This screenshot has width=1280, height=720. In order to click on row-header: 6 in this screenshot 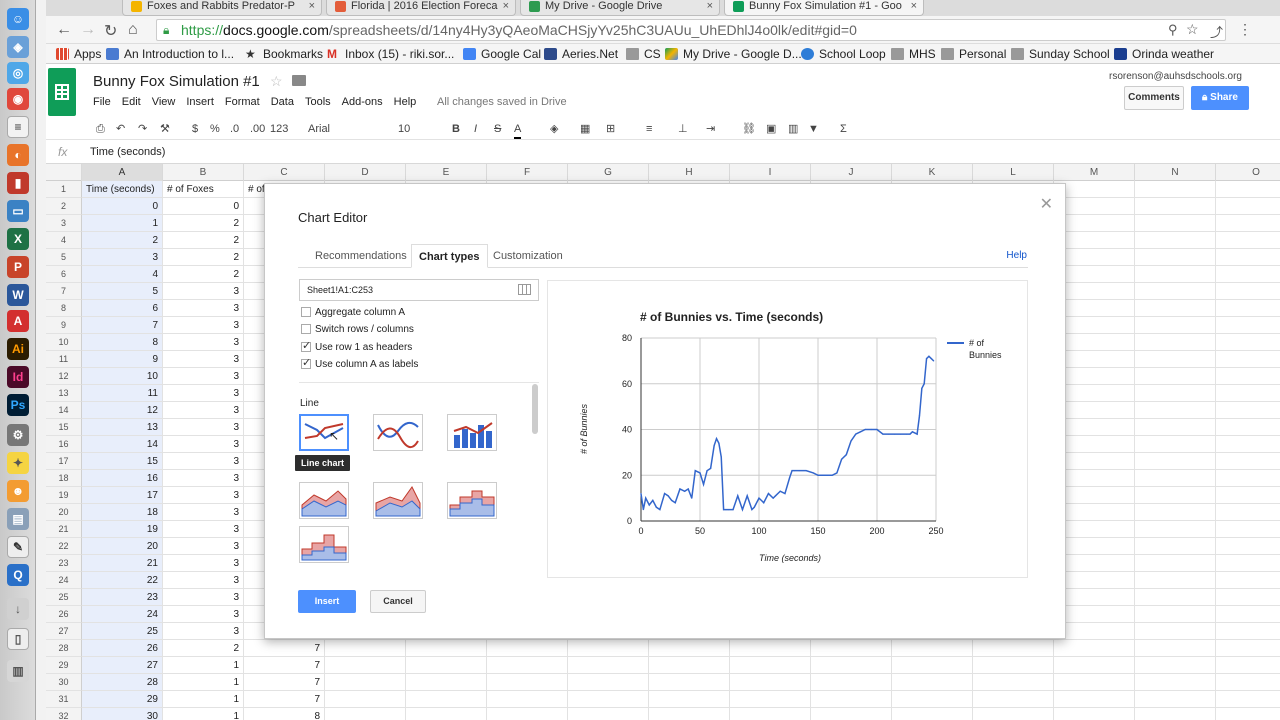, I will do `click(64, 274)`.